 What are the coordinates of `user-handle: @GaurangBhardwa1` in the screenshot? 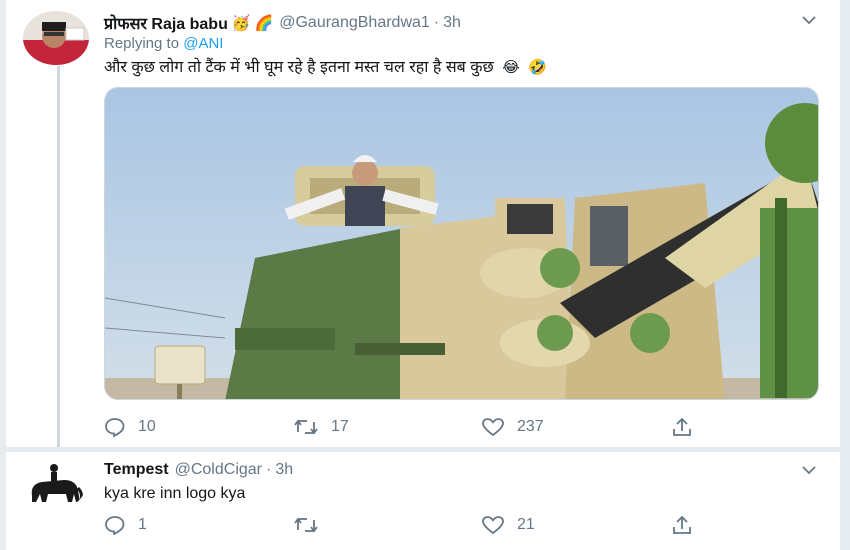 It's located at (354, 23).